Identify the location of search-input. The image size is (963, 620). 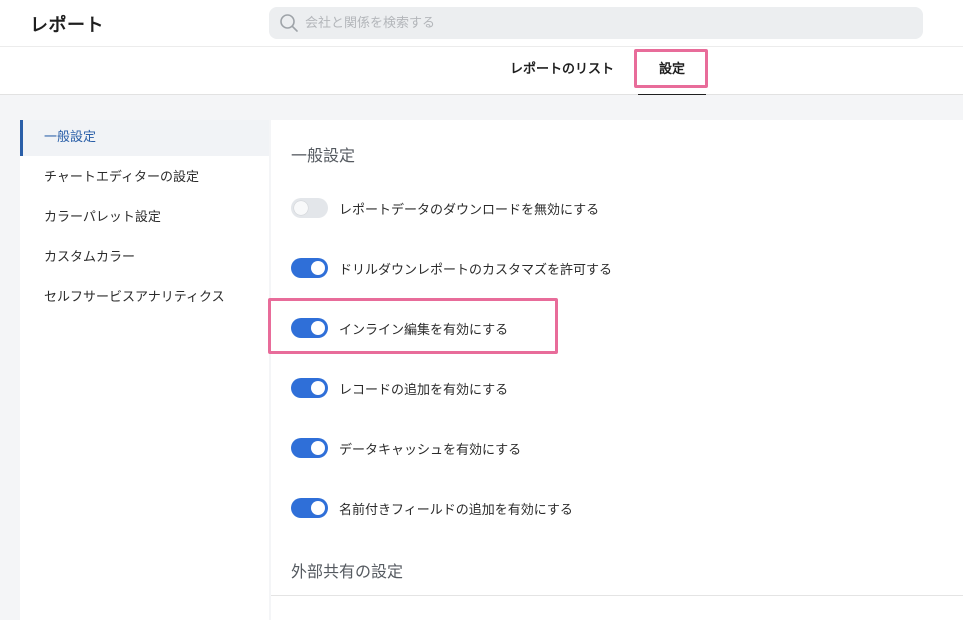
(605, 23).